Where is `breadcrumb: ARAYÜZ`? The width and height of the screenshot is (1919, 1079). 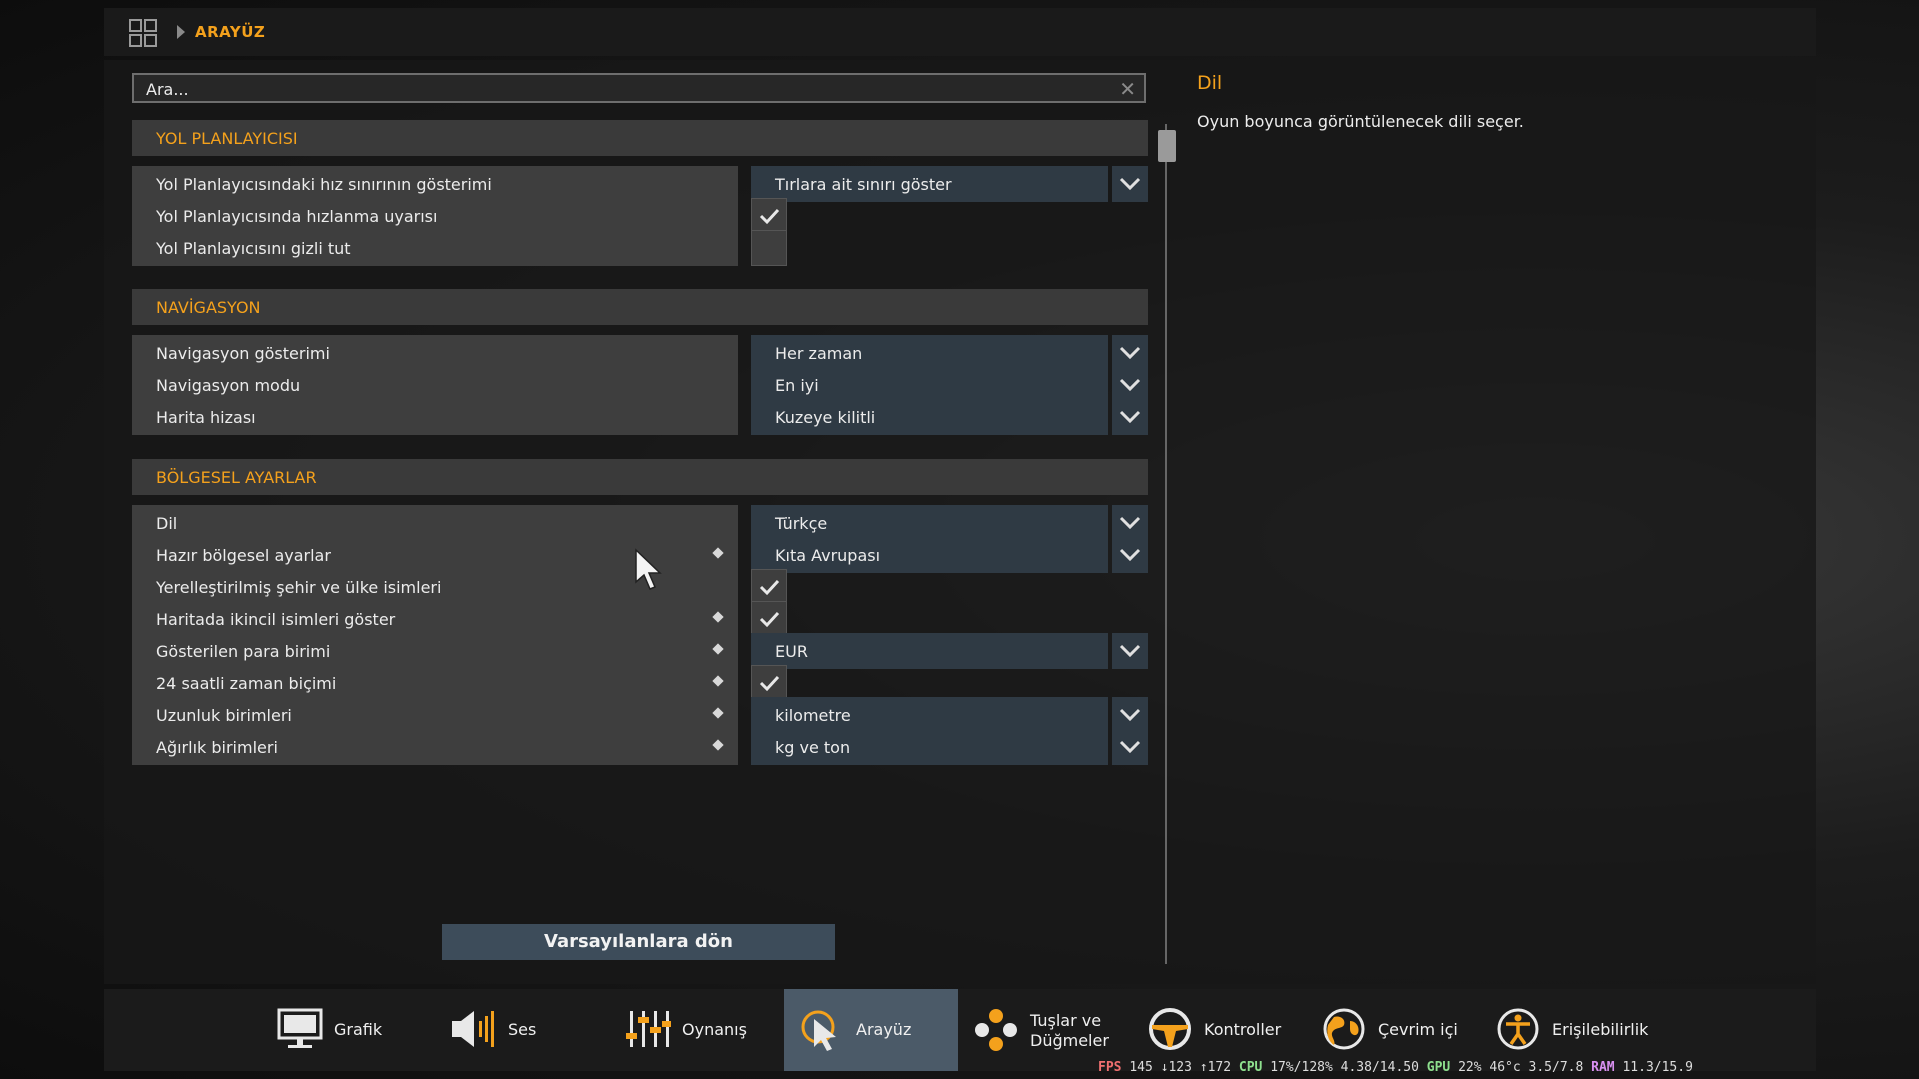
breadcrumb: ARAYÜZ is located at coordinates (230, 32).